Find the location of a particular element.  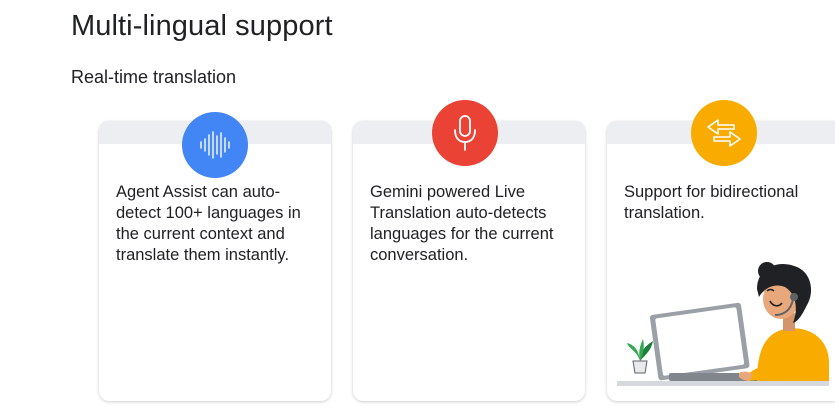

agent-at-laptop-illustration is located at coordinates (723, 324).